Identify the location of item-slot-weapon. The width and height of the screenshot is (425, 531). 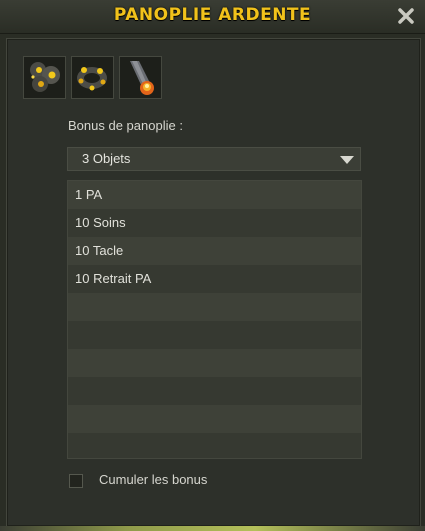
(140, 77).